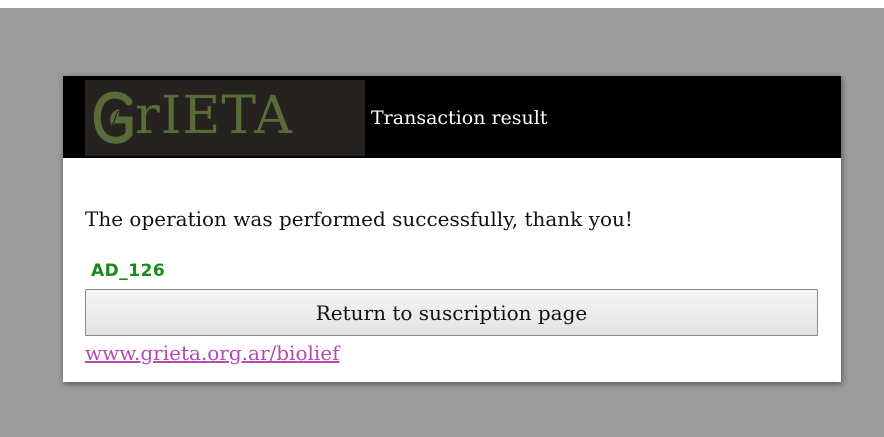  I want to click on window-top-strip, so click(442, 4).